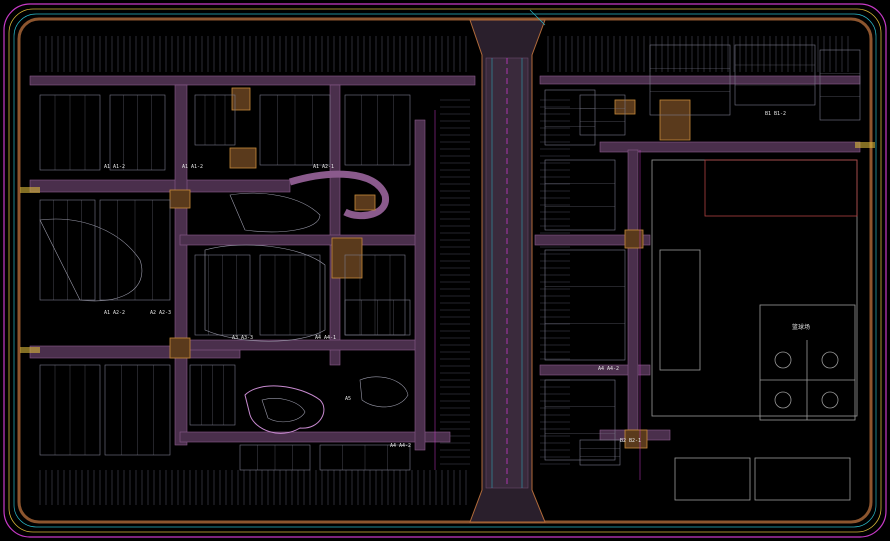 This screenshot has height=541, width=890. Describe the element at coordinates (160, 313) in the screenshot. I see `zone-label: A2 A2-3` at that location.